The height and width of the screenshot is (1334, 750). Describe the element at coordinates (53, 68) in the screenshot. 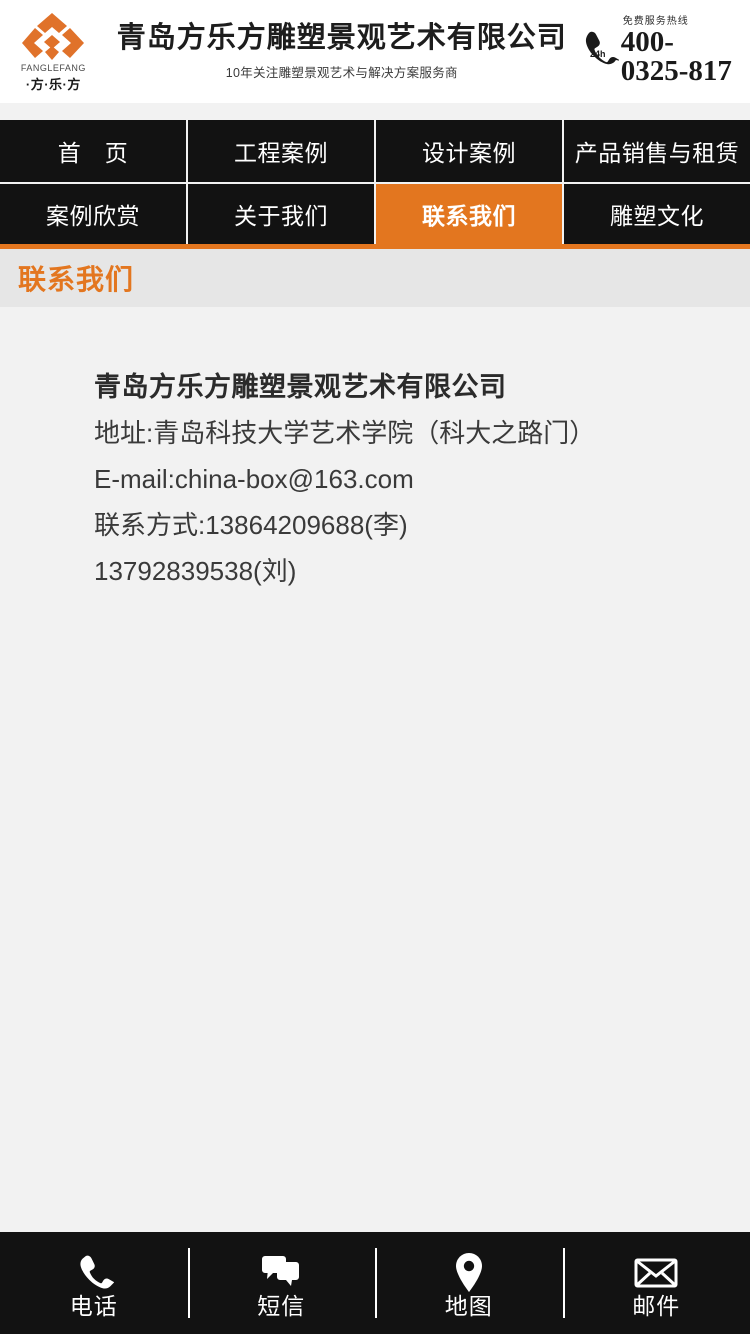

I see `logo-english-text: FANGLEFANG` at that location.